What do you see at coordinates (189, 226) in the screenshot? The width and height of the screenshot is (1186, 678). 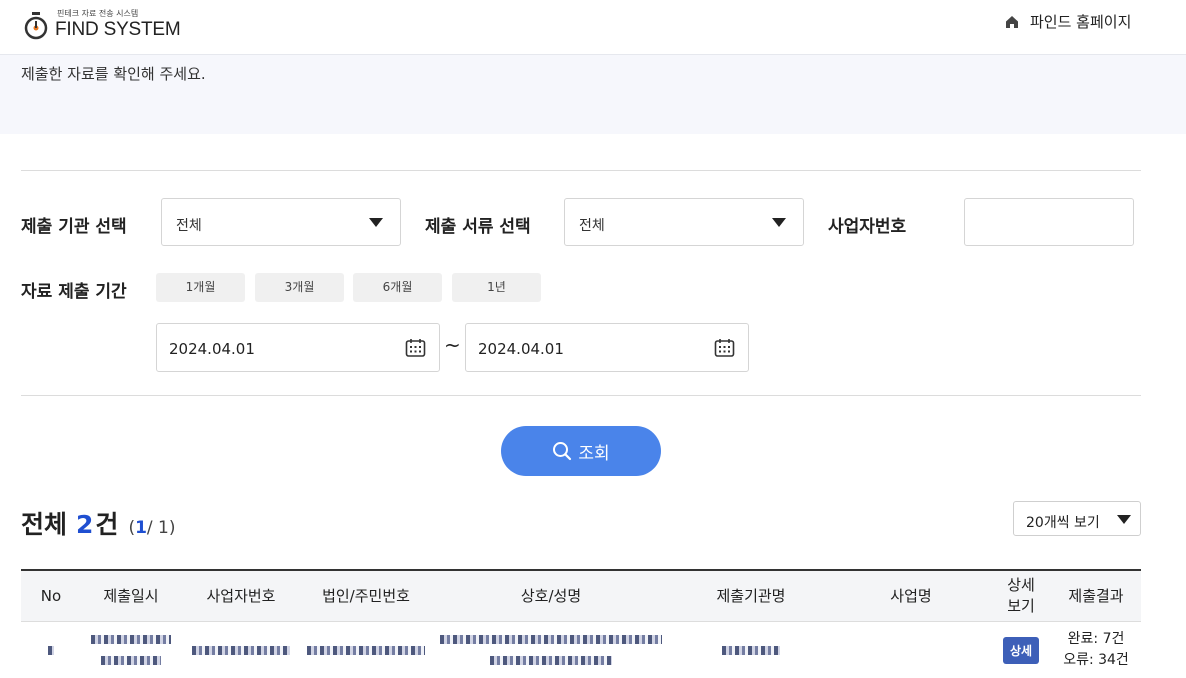 I see `org-select-value: 전체` at bounding box center [189, 226].